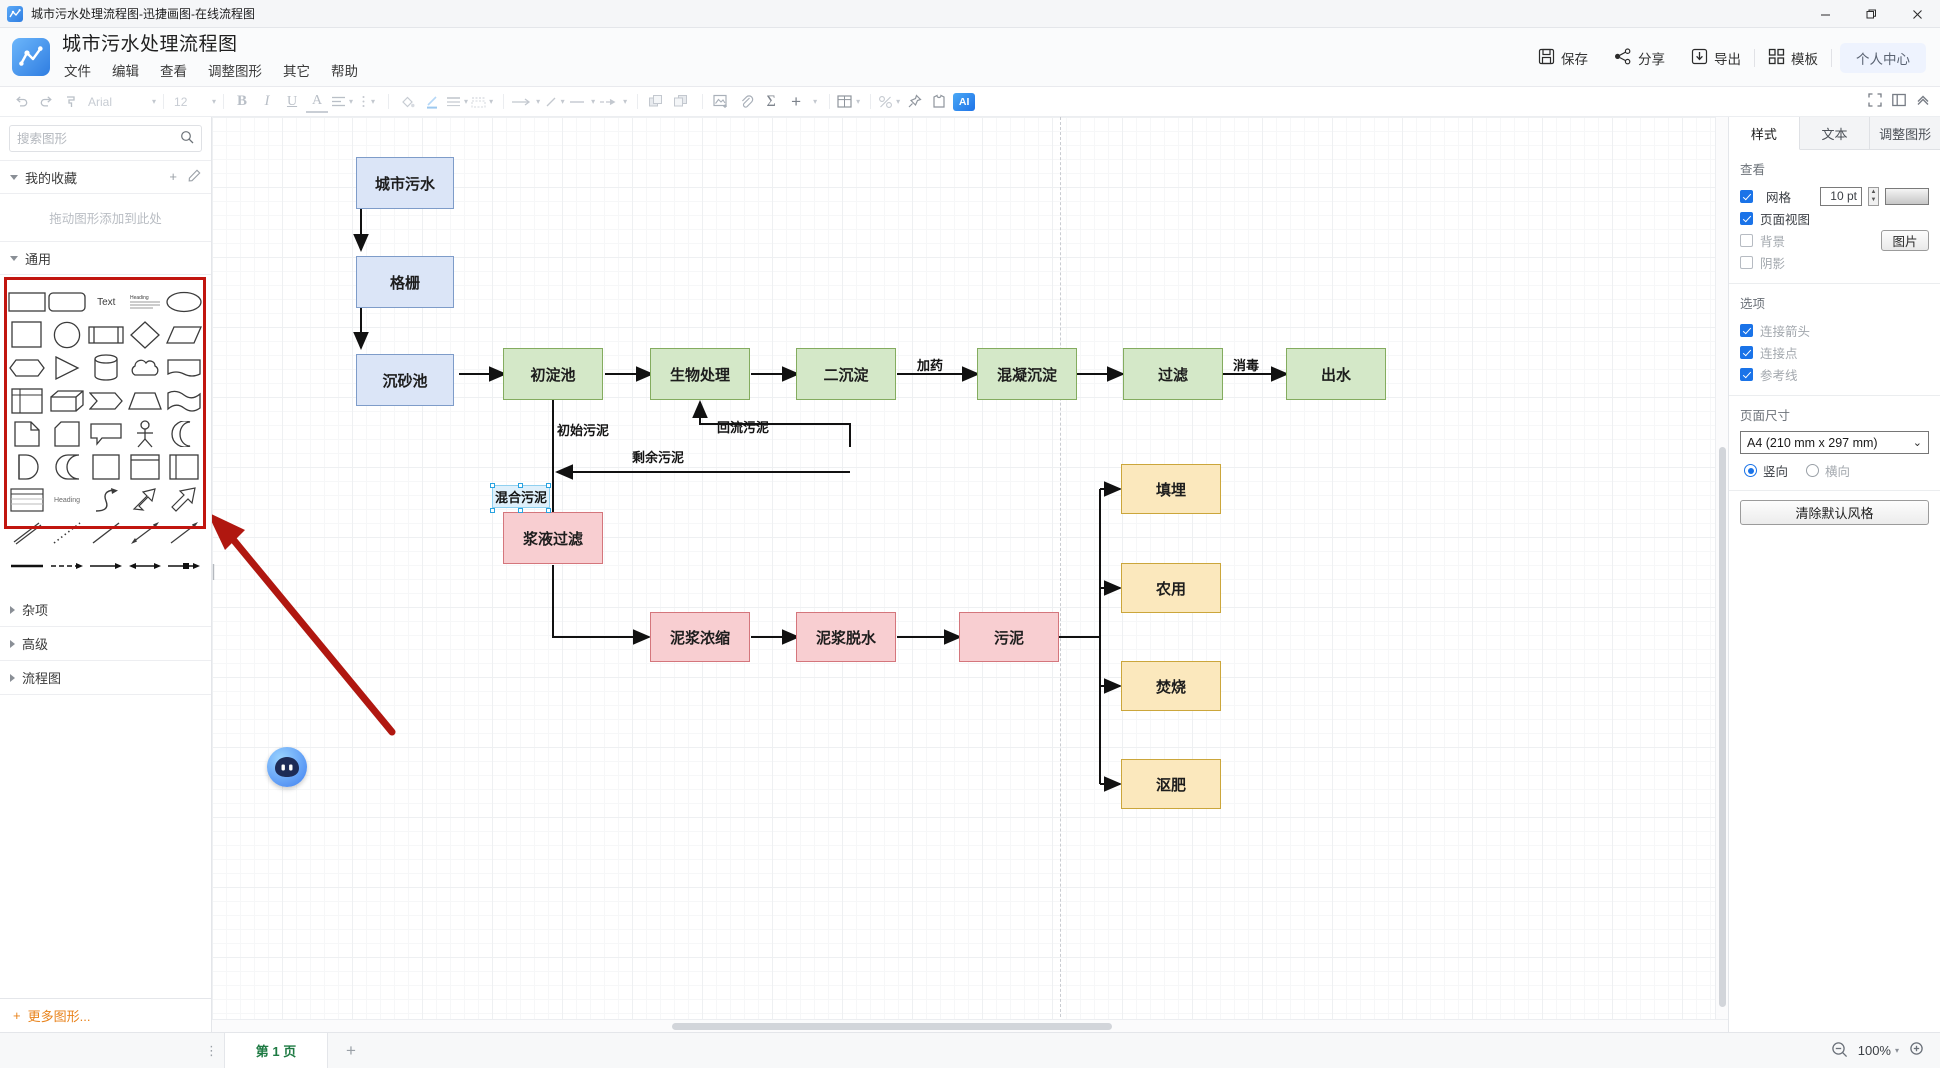 The width and height of the screenshot is (1940, 1068). Describe the element at coordinates (771, 102) in the screenshot. I see `formula-icon: Σ` at that location.